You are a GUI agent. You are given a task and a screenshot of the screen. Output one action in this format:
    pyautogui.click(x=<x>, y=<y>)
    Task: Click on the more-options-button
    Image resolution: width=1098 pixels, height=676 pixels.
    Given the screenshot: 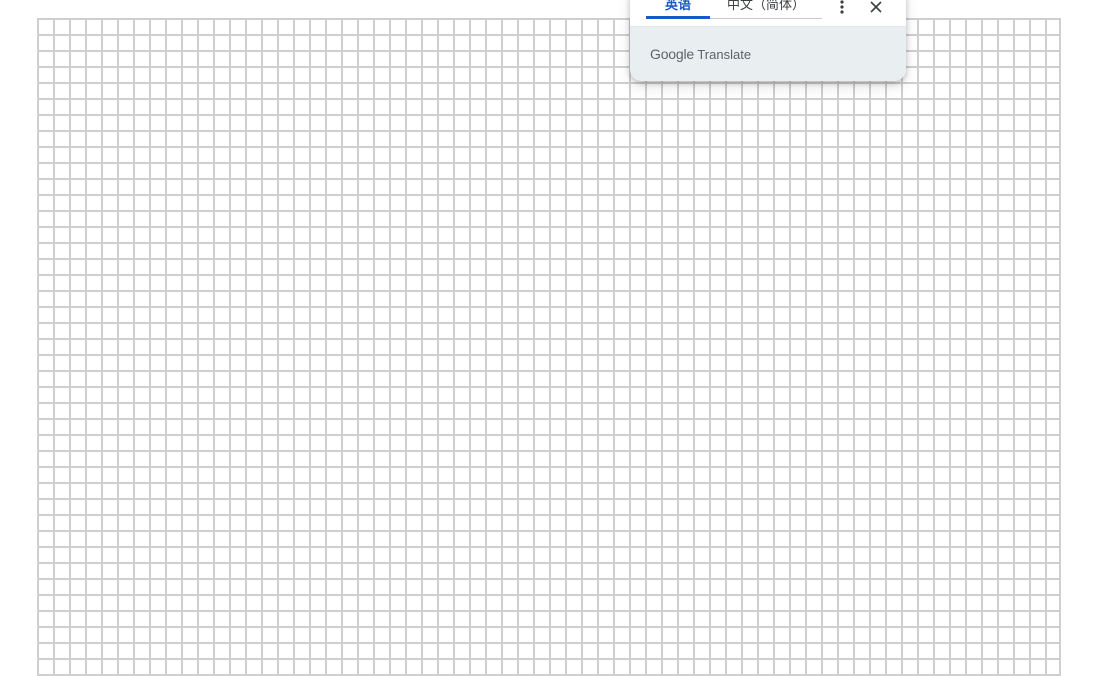 What is the action you would take?
    pyautogui.click(x=842, y=9)
    